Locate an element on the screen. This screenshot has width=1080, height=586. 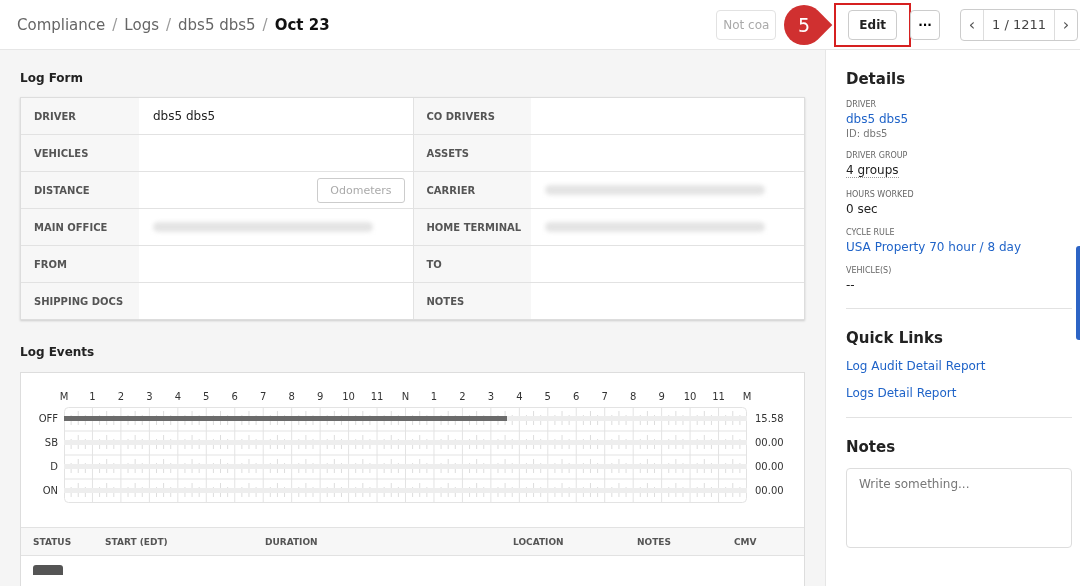
section-title: Notes is located at coordinates (871, 447).